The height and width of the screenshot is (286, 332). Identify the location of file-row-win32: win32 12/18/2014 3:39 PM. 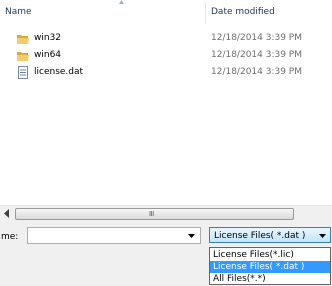
(165, 38).